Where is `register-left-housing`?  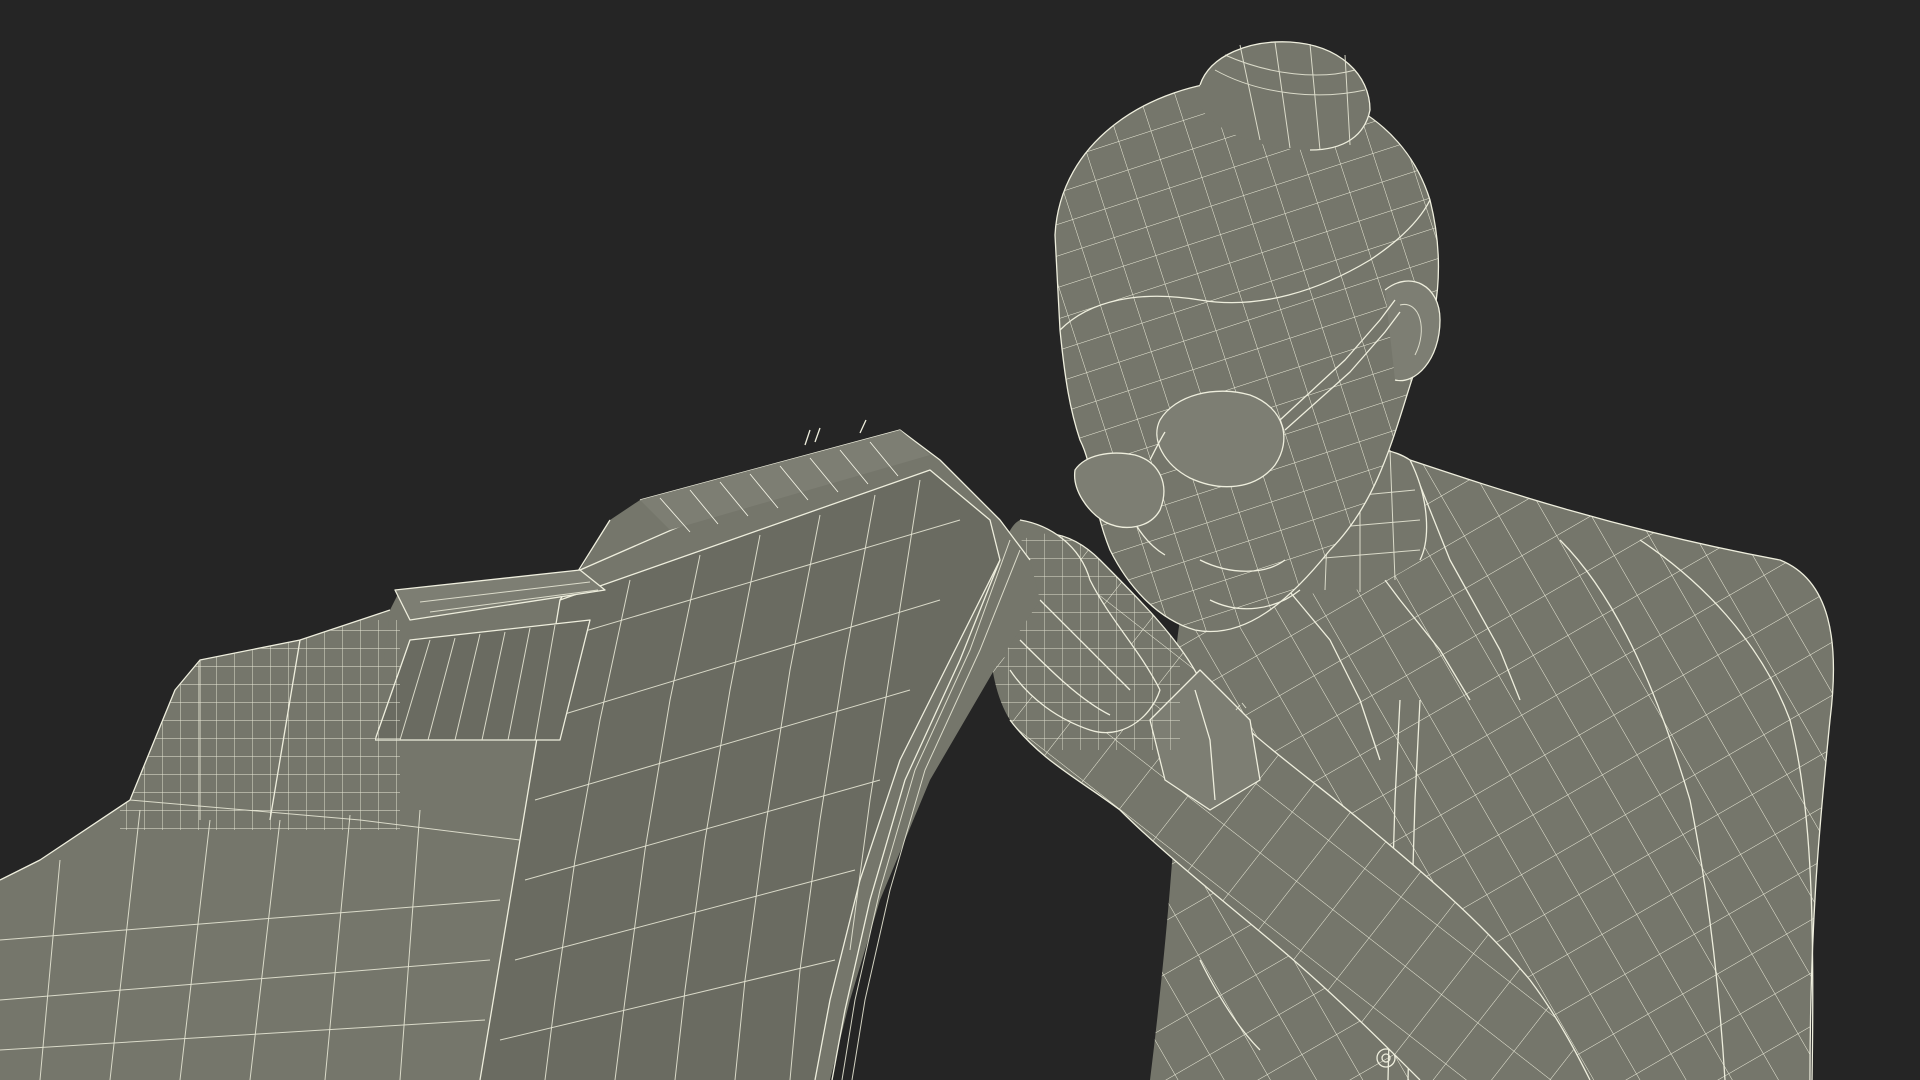
register-left-housing is located at coordinates (260, 719).